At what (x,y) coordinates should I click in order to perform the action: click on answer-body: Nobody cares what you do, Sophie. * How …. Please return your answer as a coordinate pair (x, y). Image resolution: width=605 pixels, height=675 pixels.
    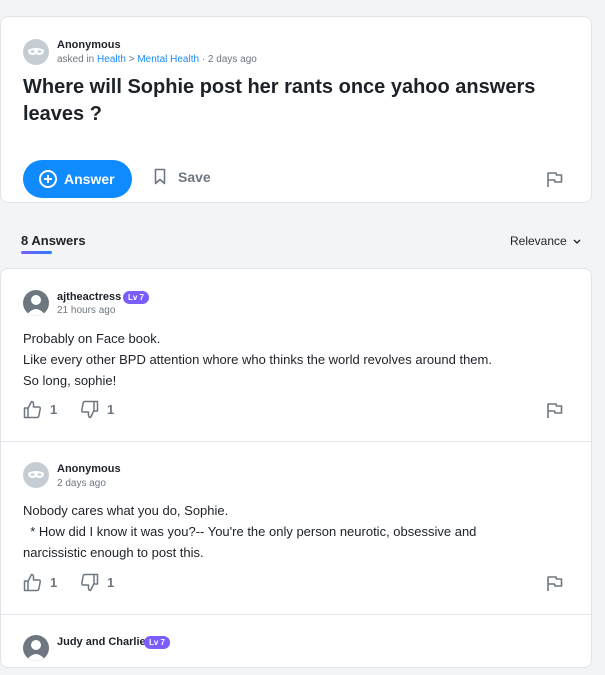
    Looking at the image, I should click on (293, 531).